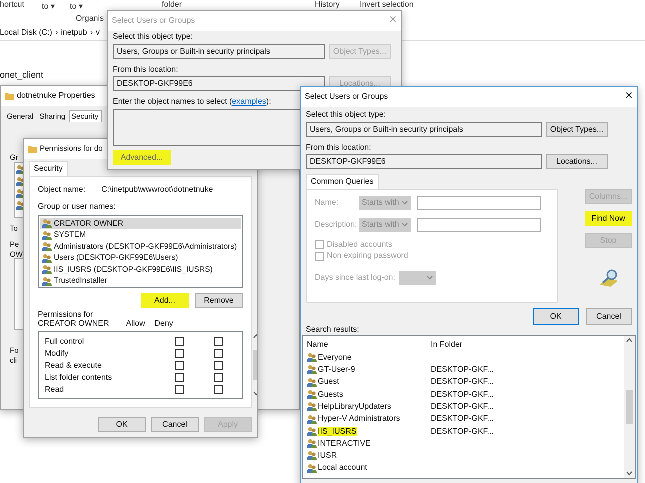 The image size is (645, 483). What do you see at coordinates (387, 5) in the screenshot?
I see `ribbon-label: Invert selection` at bounding box center [387, 5].